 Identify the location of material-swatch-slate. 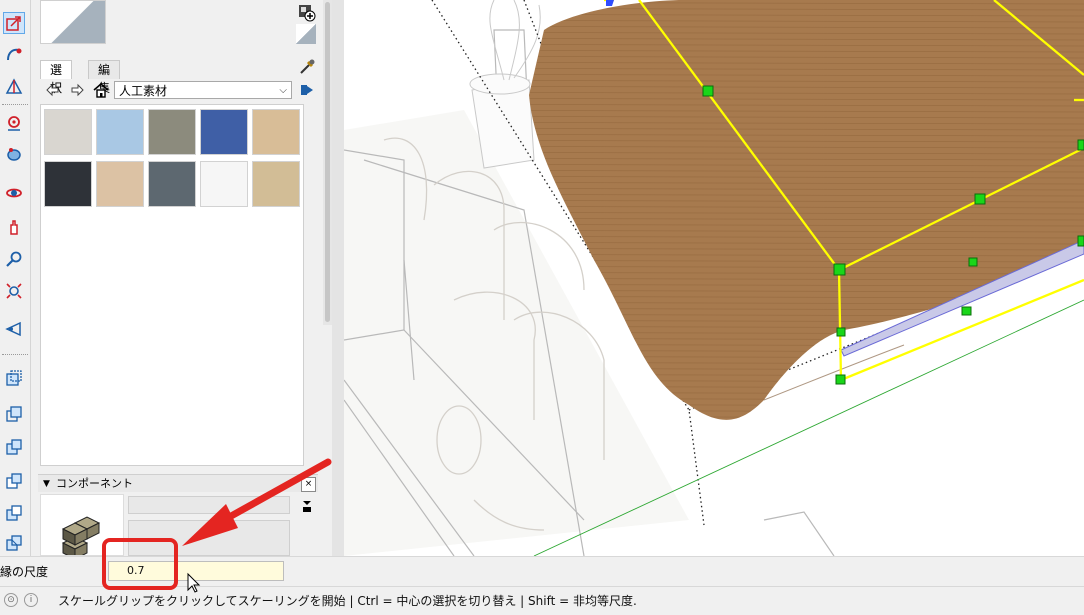
(172, 184).